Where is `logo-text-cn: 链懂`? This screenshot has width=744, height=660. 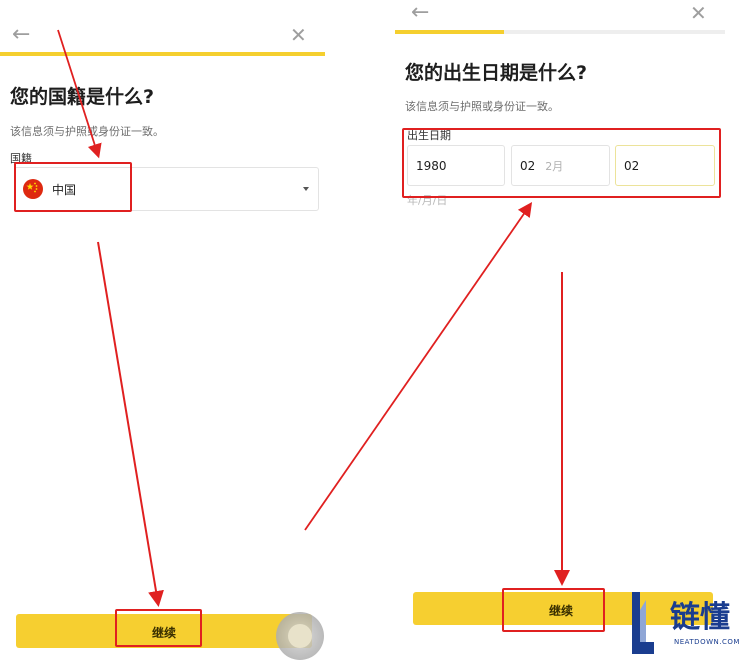
logo-text-cn: 链懂 is located at coordinates (700, 617).